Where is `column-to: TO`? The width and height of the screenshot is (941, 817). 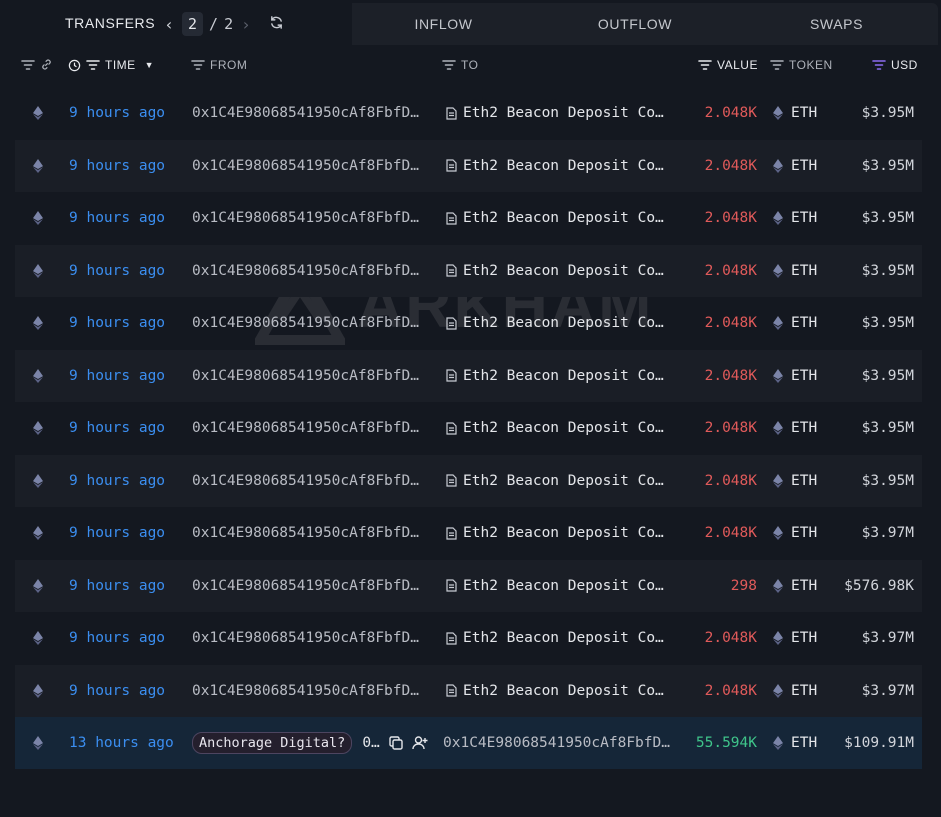
column-to: TO is located at coordinates (460, 65).